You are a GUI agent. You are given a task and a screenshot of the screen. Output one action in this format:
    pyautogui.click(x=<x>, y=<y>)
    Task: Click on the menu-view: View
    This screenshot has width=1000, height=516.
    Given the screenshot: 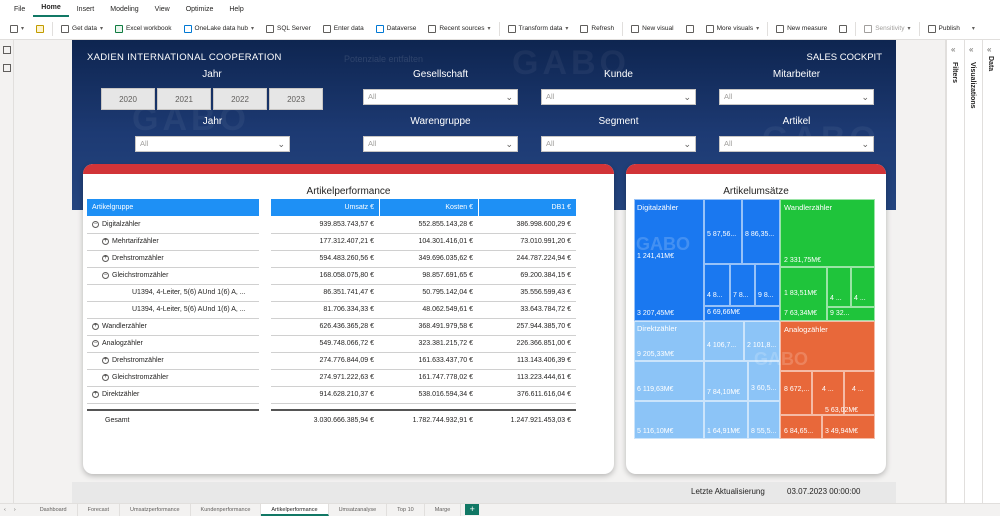 What is the action you would take?
    pyautogui.click(x=162, y=9)
    